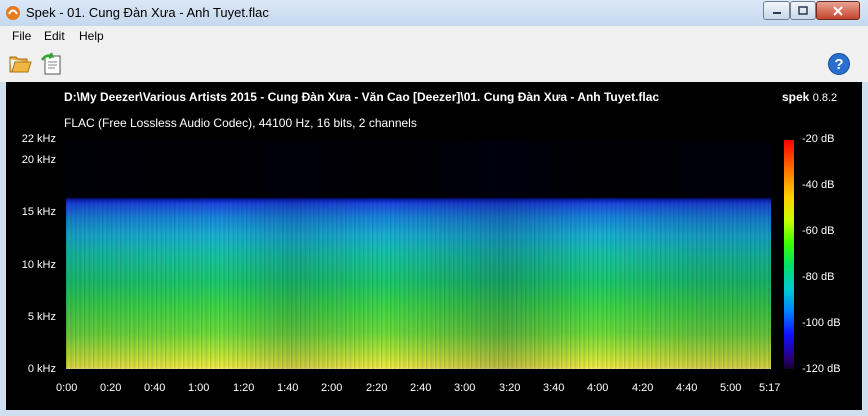  Describe the element at coordinates (434, 13) in the screenshot. I see `title-bar: Spek - 01. Cung Đàn Xưa - Anh Tuyet.flac` at that location.